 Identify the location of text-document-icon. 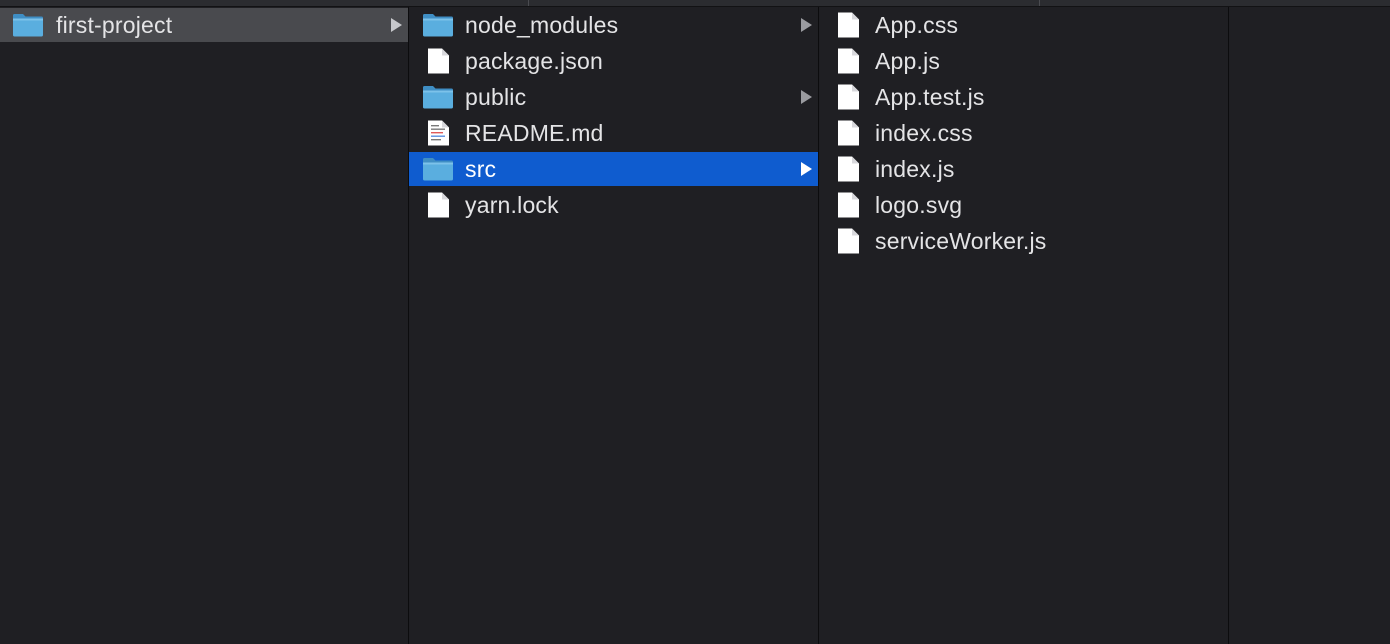
(438, 133).